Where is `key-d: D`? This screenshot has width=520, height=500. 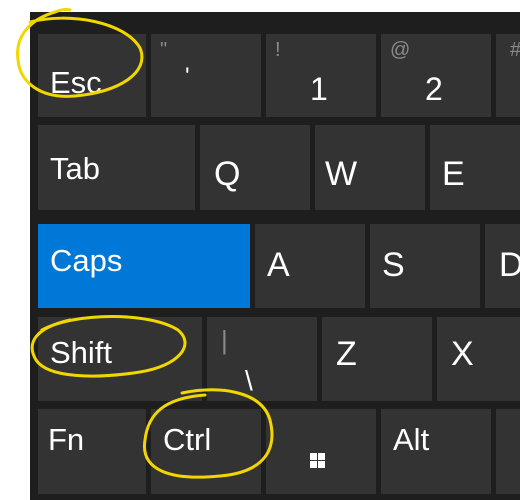 key-d: D is located at coordinates (502, 266).